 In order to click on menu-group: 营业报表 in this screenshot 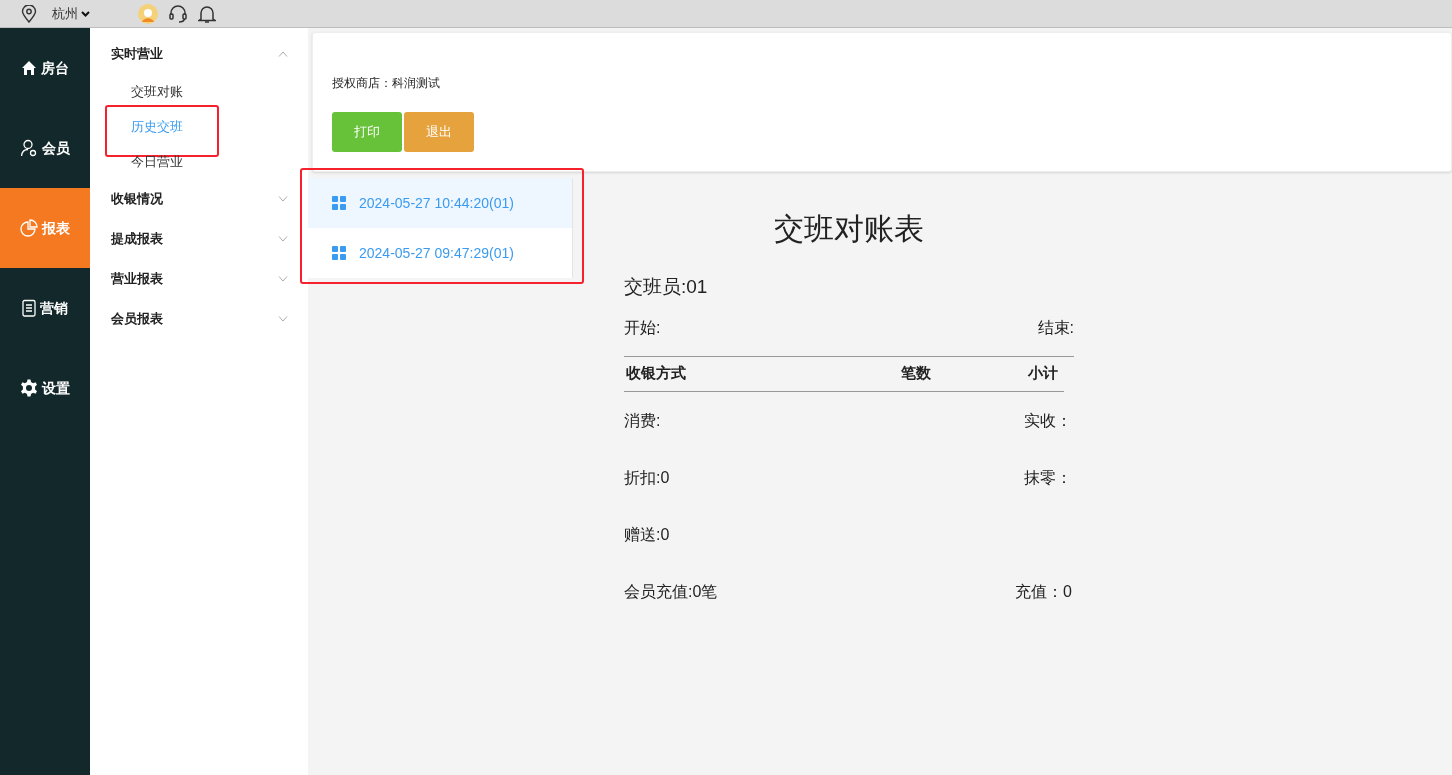, I will do `click(199, 279)`.